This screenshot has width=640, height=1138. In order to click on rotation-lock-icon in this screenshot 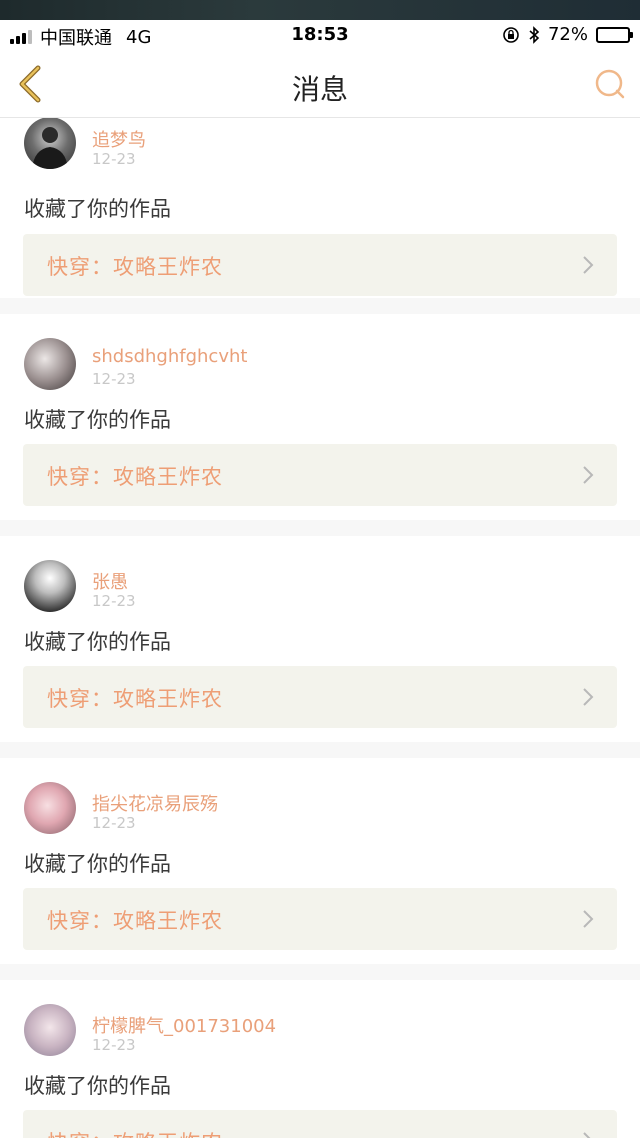, I will do `click(511, 34)`.